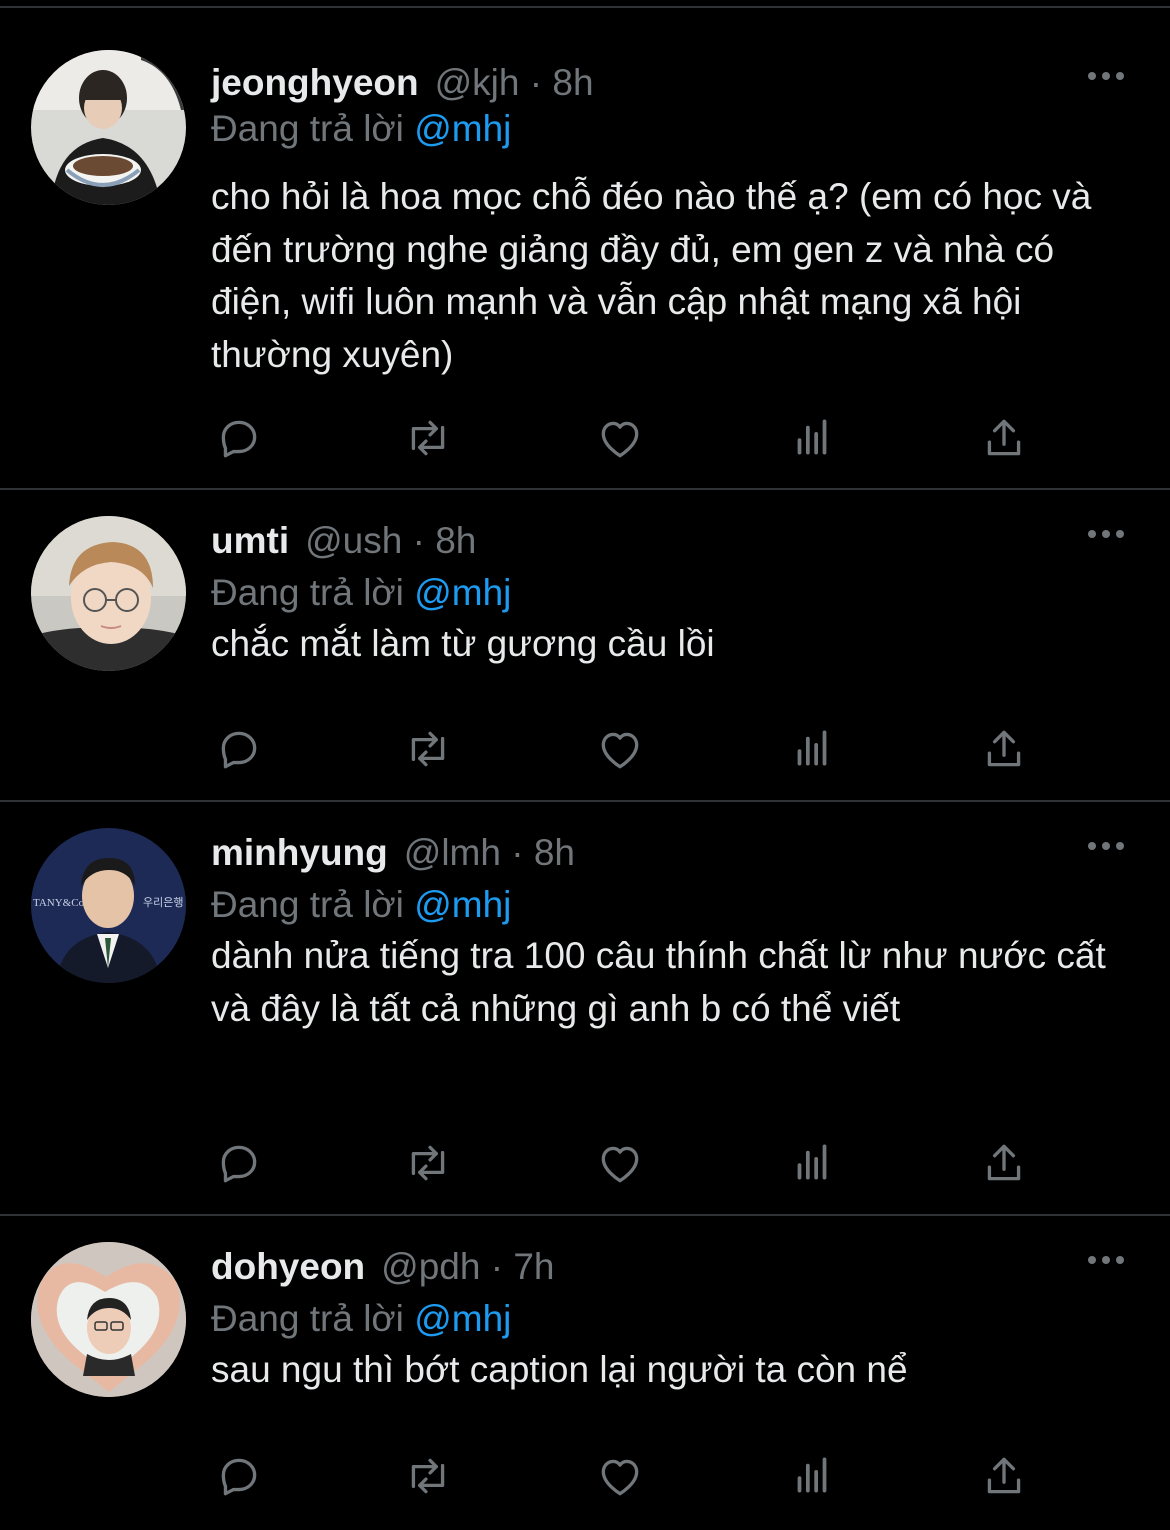  I want to click on tweet-header: umti @ush · 8h, so click(343, 541).